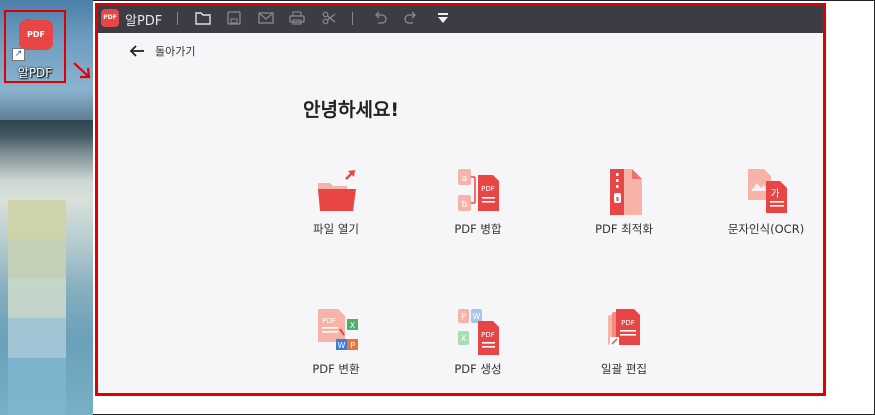 This screenshot has width=875, height=415. What do you see at coordinates (110, 18) in the screenshot?
I see `app-logo-icon: PDF` at bounding box center [110, 18].